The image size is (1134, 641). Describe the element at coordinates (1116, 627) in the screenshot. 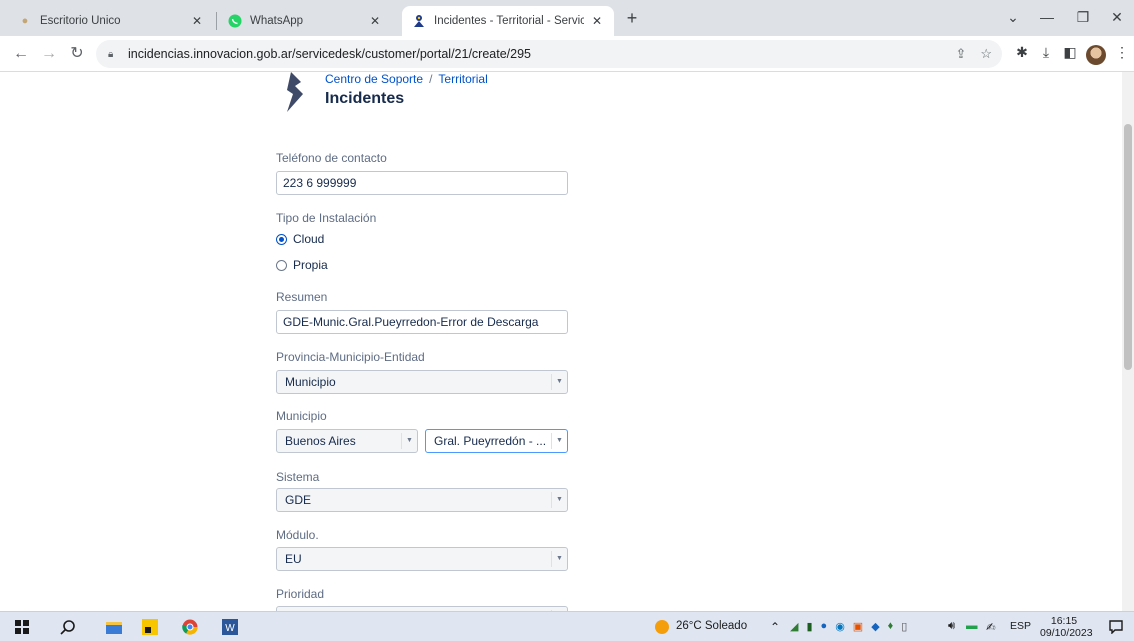

I see `notifications-icon` at that location.